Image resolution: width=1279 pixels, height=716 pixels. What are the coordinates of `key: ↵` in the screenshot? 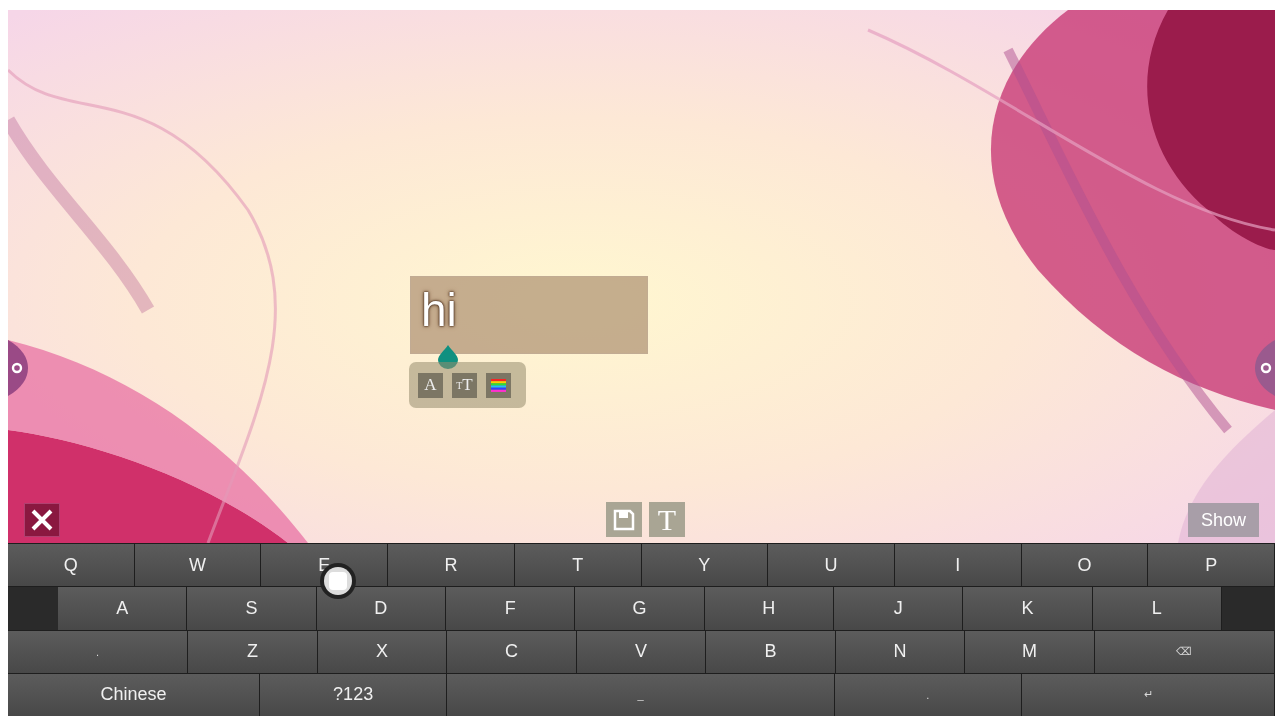 It's located at (1148, 694).